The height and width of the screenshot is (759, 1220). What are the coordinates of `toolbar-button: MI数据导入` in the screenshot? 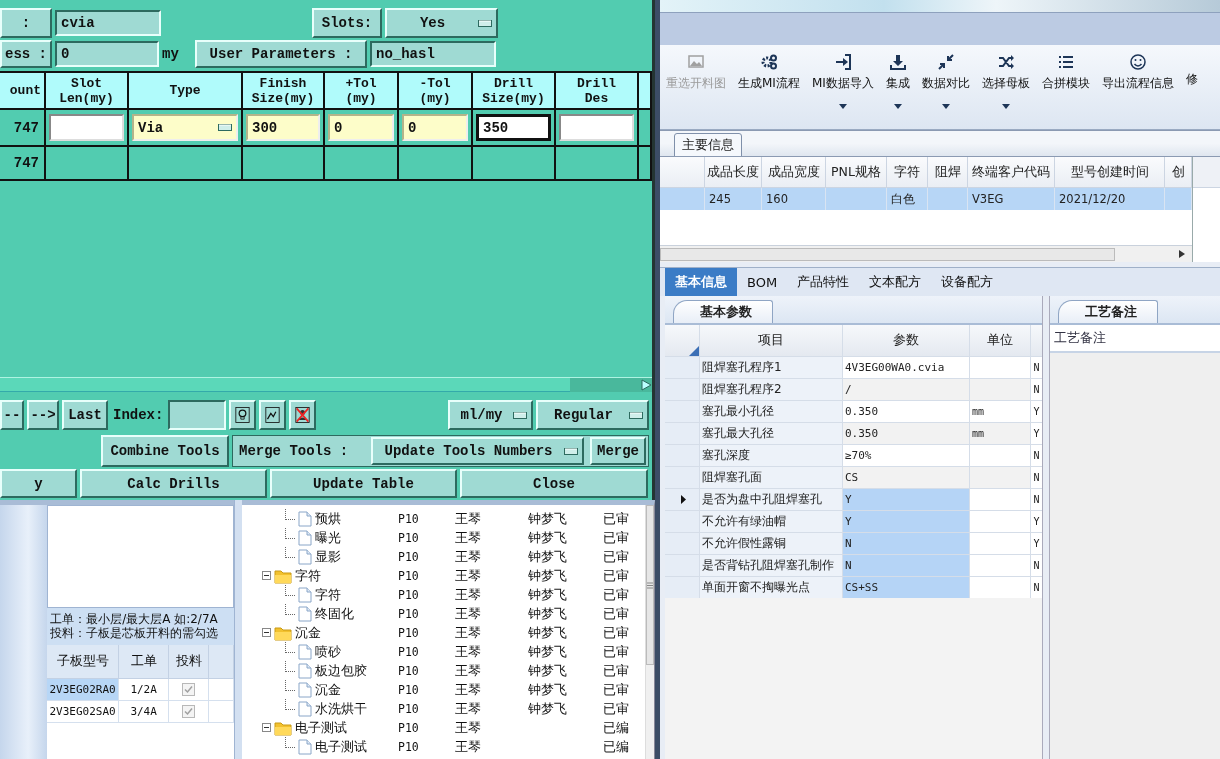 It's located at (842, 87).